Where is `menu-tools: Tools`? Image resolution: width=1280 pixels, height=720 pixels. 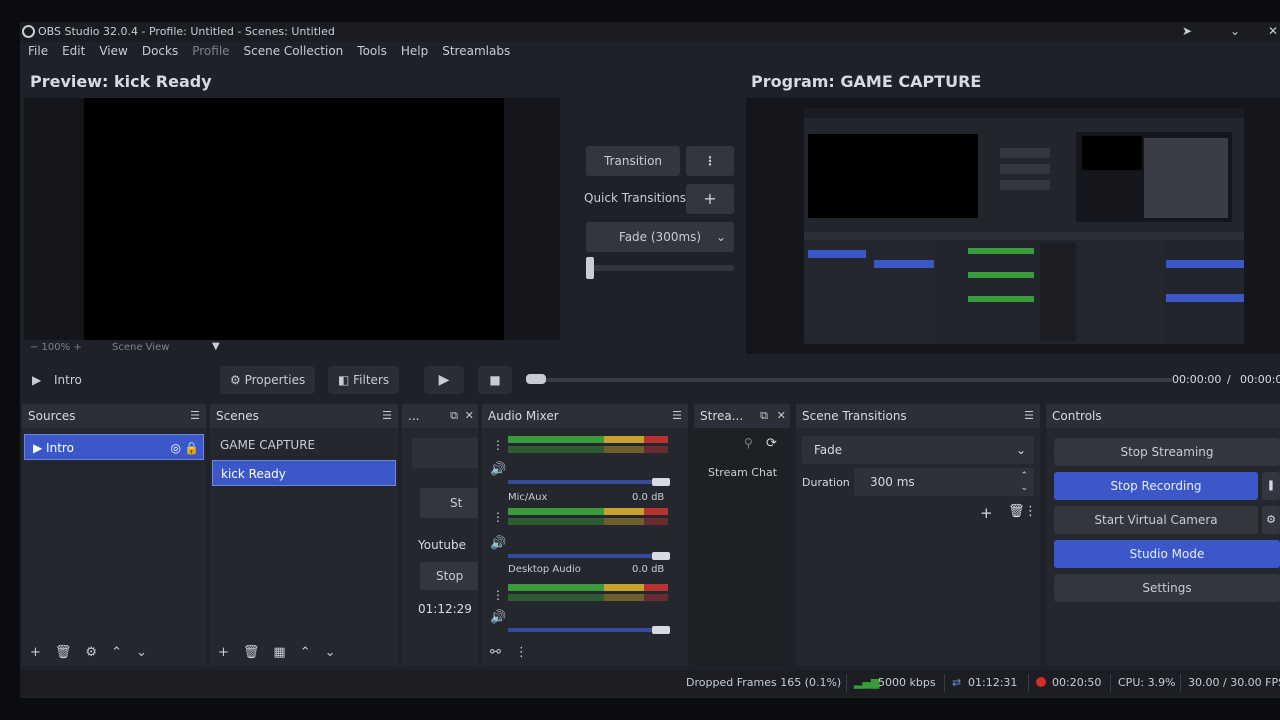 menu-tools: Tools is located at coordinates (372, 54).